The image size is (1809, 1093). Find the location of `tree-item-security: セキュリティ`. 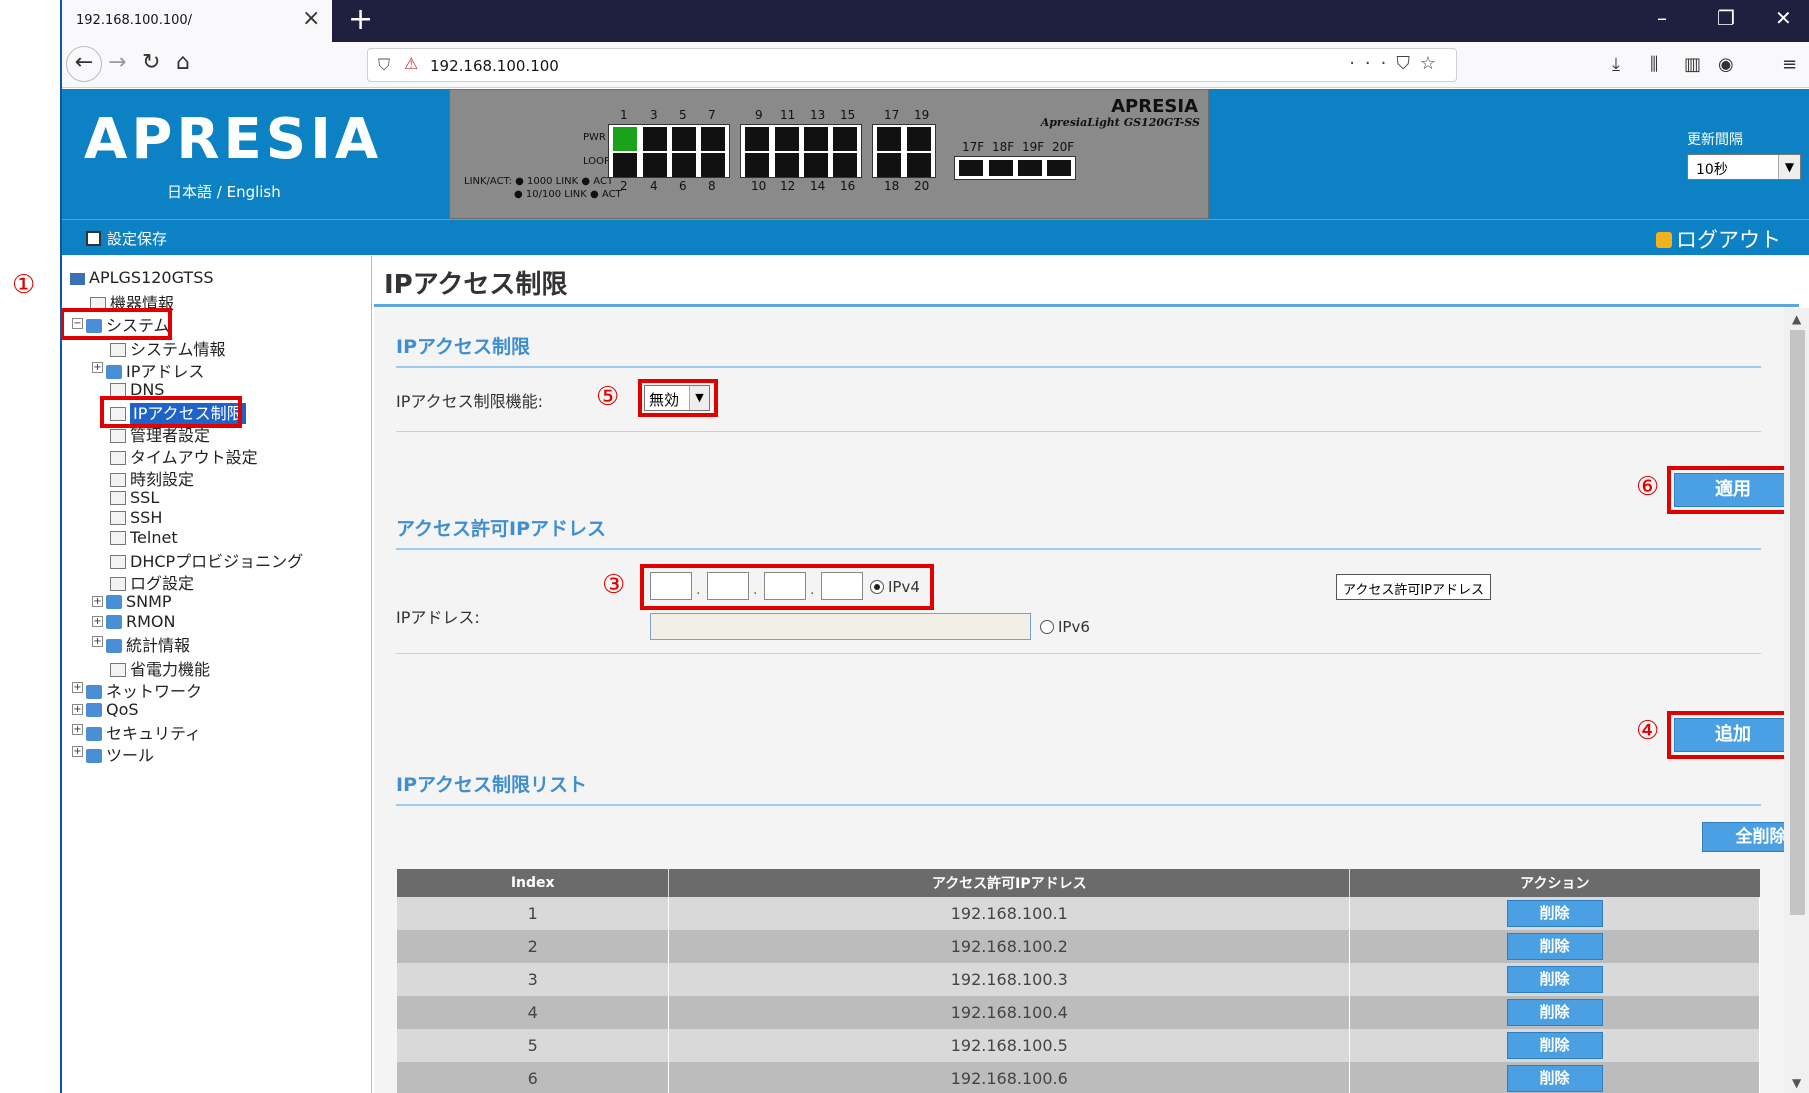

tree-item-security: セキュリティ is located at coordinates (143, 732).